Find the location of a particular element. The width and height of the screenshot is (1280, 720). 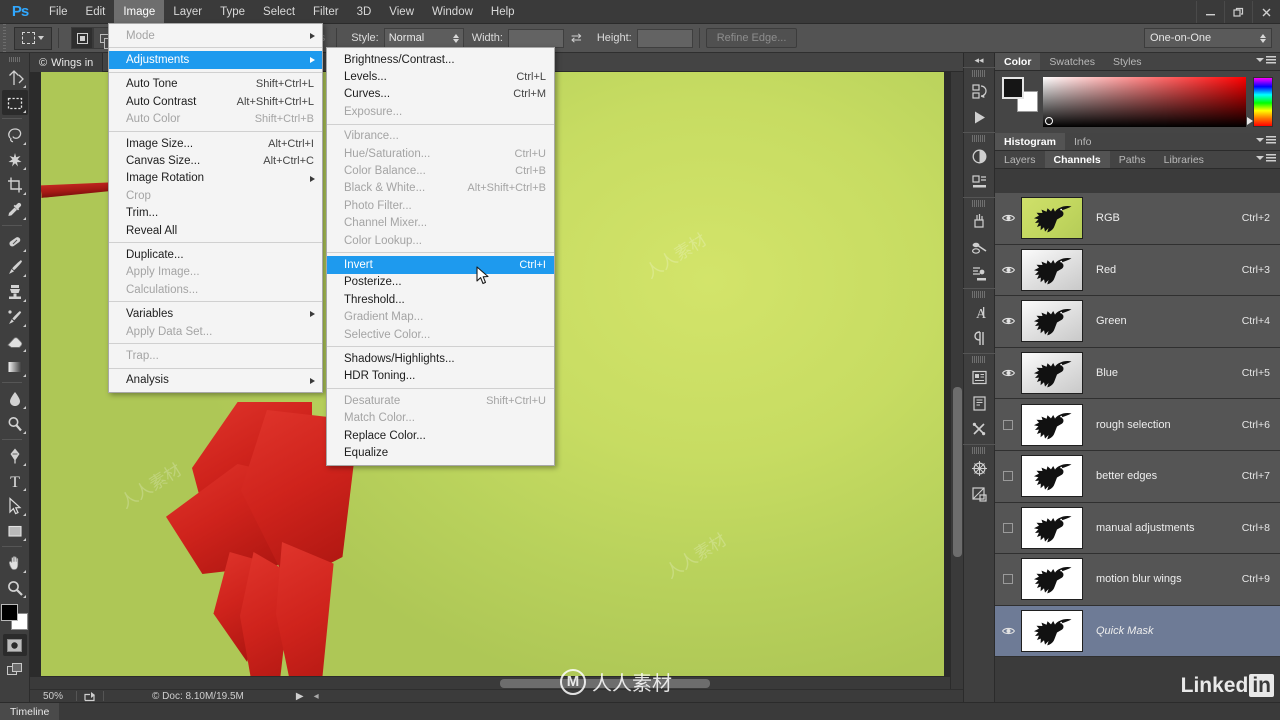

channel-row: RGB Ctrl+2 is located at coordinates (1137, 219).